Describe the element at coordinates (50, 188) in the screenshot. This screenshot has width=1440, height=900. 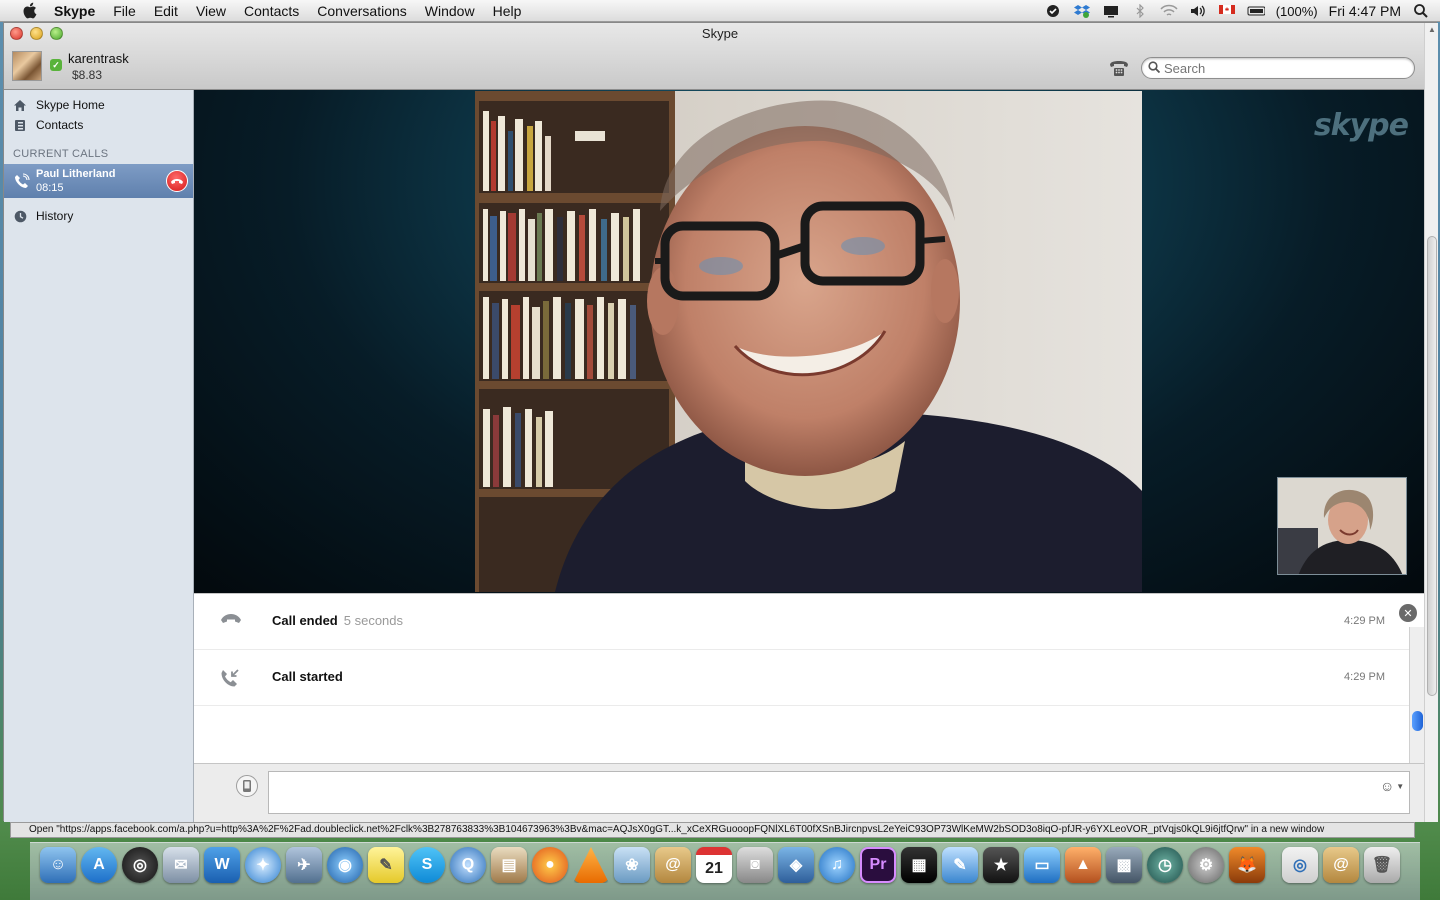
I see `current-call-duration: 08:15` at that location.